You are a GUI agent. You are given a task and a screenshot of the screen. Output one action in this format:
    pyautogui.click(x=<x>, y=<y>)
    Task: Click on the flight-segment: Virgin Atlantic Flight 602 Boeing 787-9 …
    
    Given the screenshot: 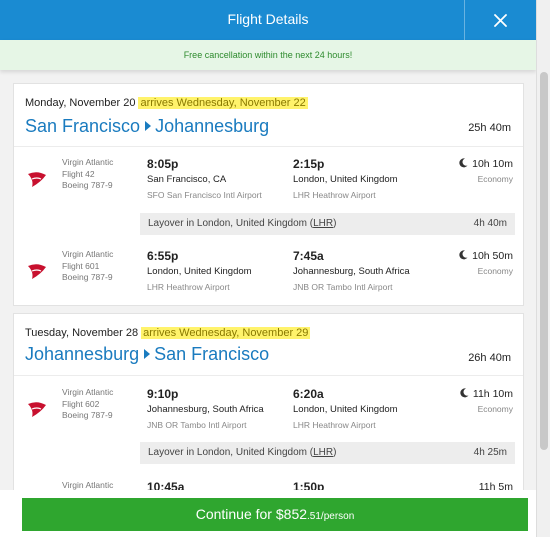 What is the action you would take?
    pyautogui.click(x=268, y=417)
    